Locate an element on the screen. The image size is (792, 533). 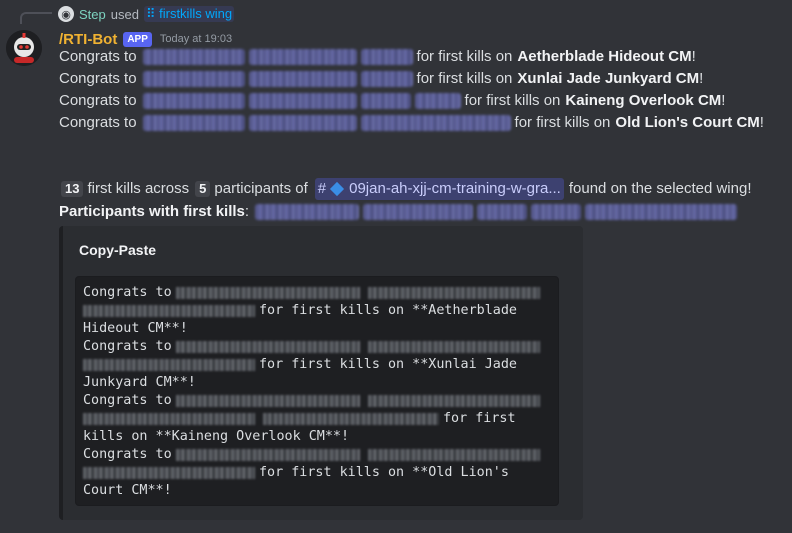
code-line: kills on **Kaineng Overlook CM**! is located at coordinates (216, 436).